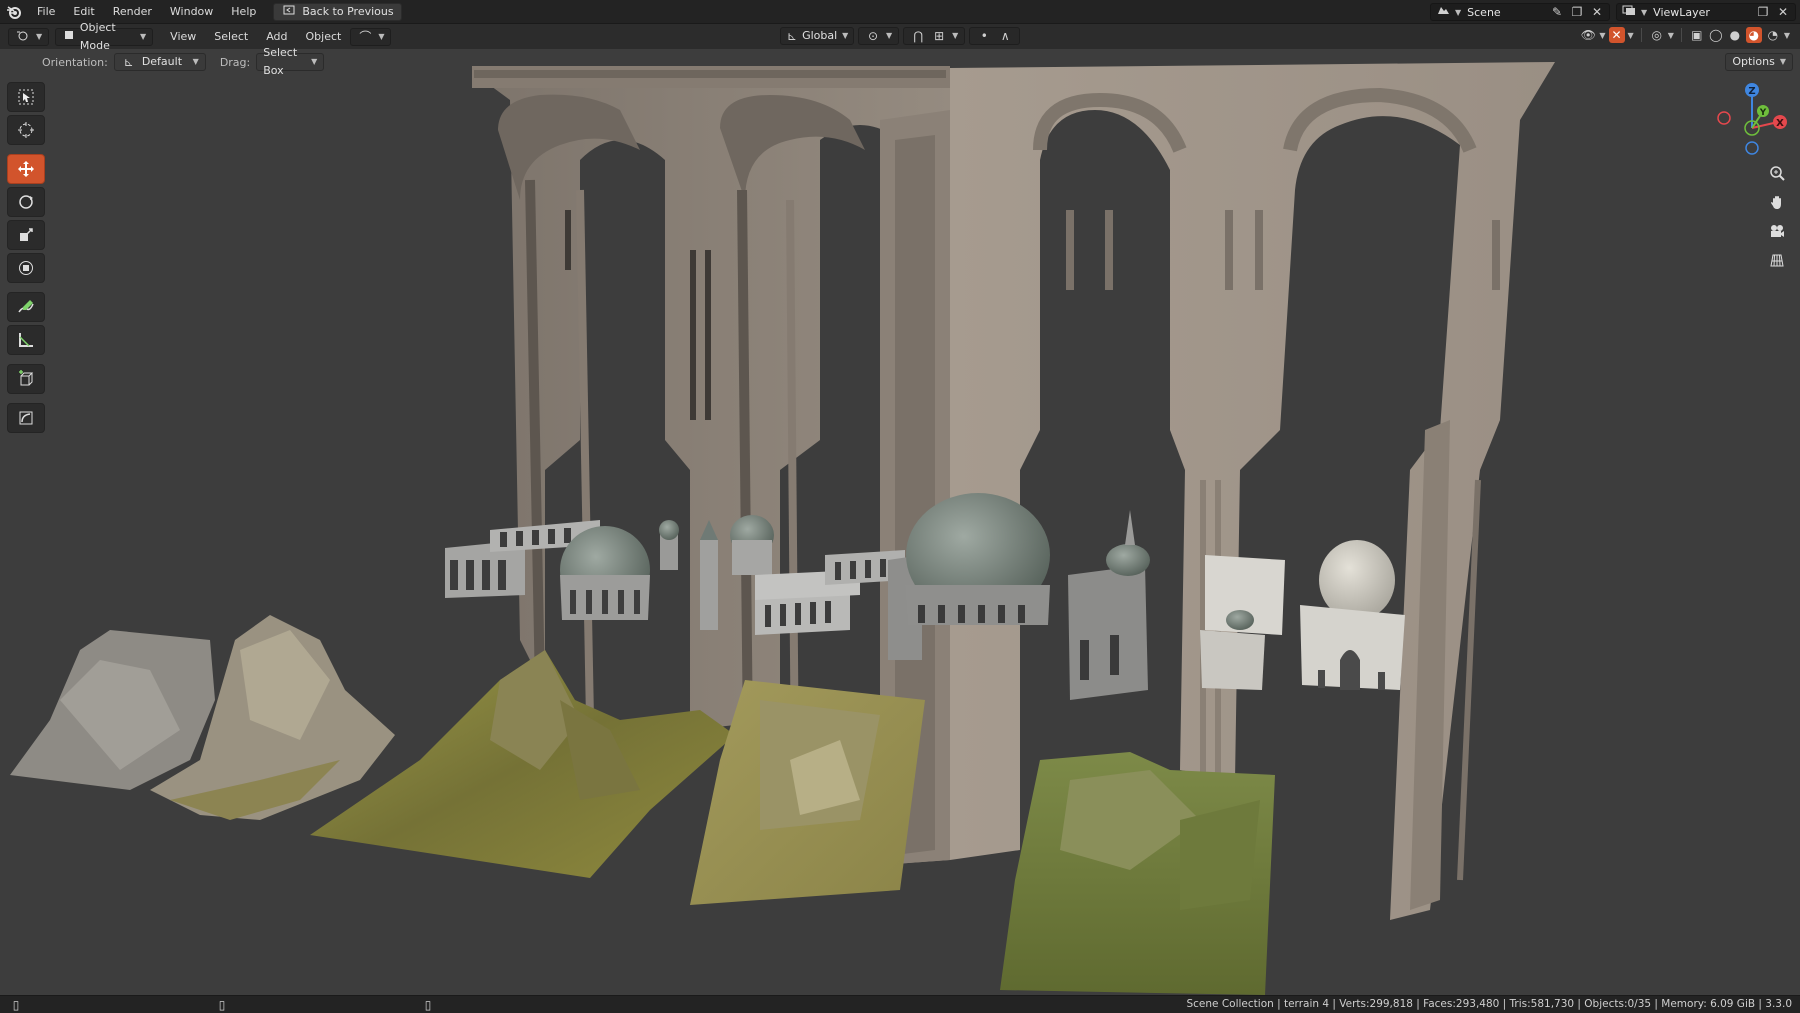  I want to click on cursor-icon, so click(26, 130).